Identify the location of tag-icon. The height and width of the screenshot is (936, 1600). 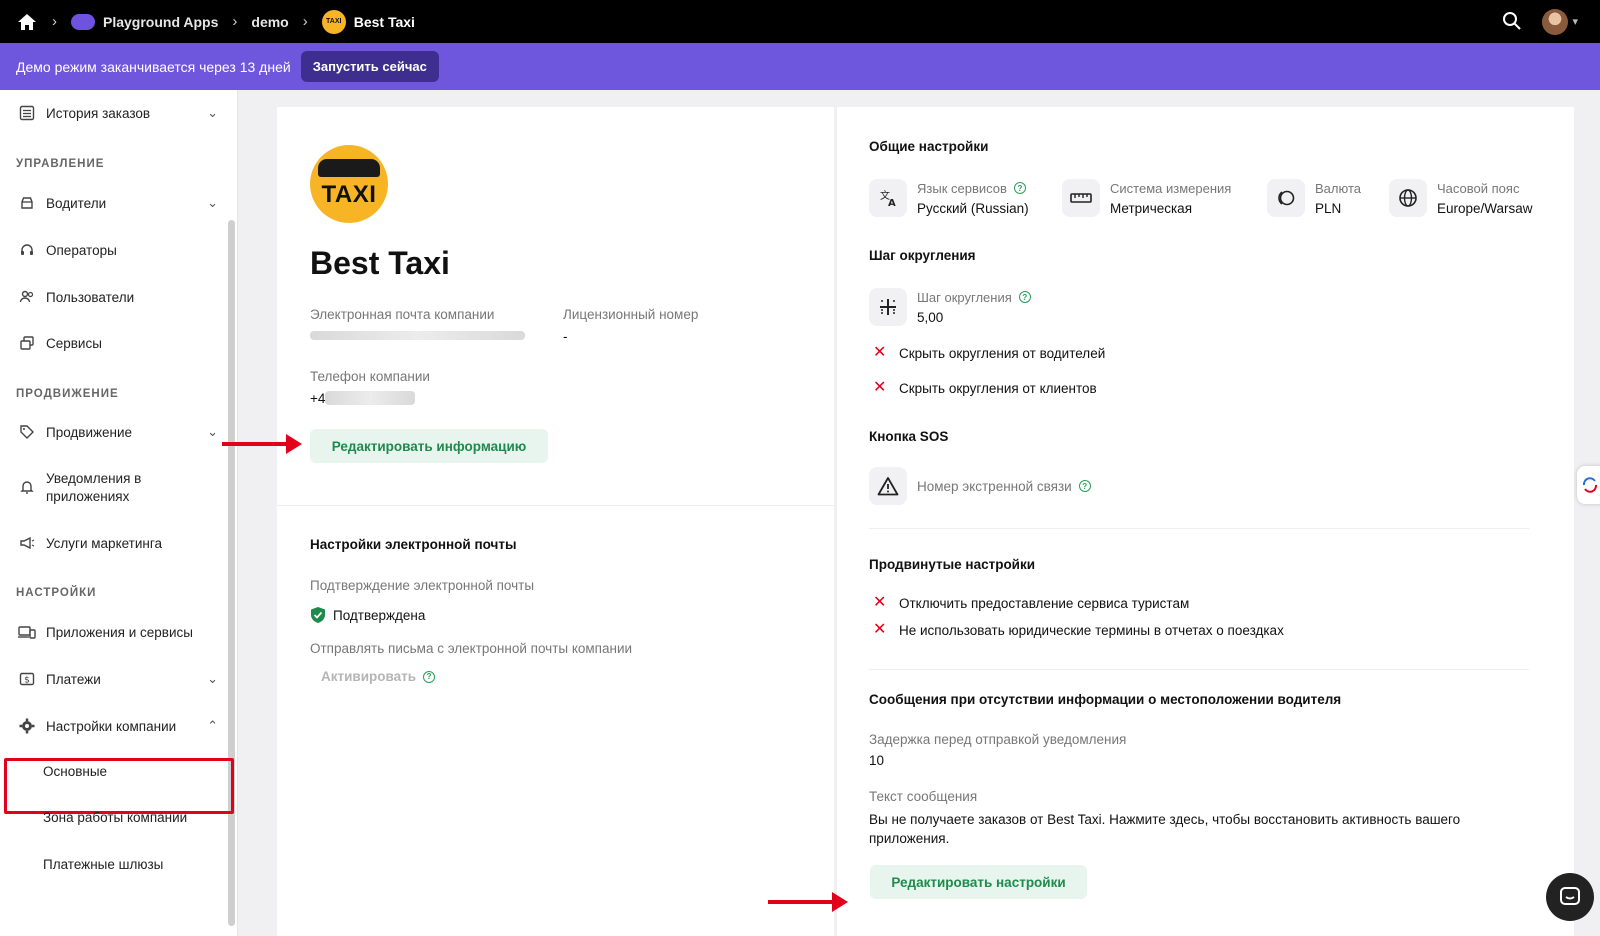
(27, 432).